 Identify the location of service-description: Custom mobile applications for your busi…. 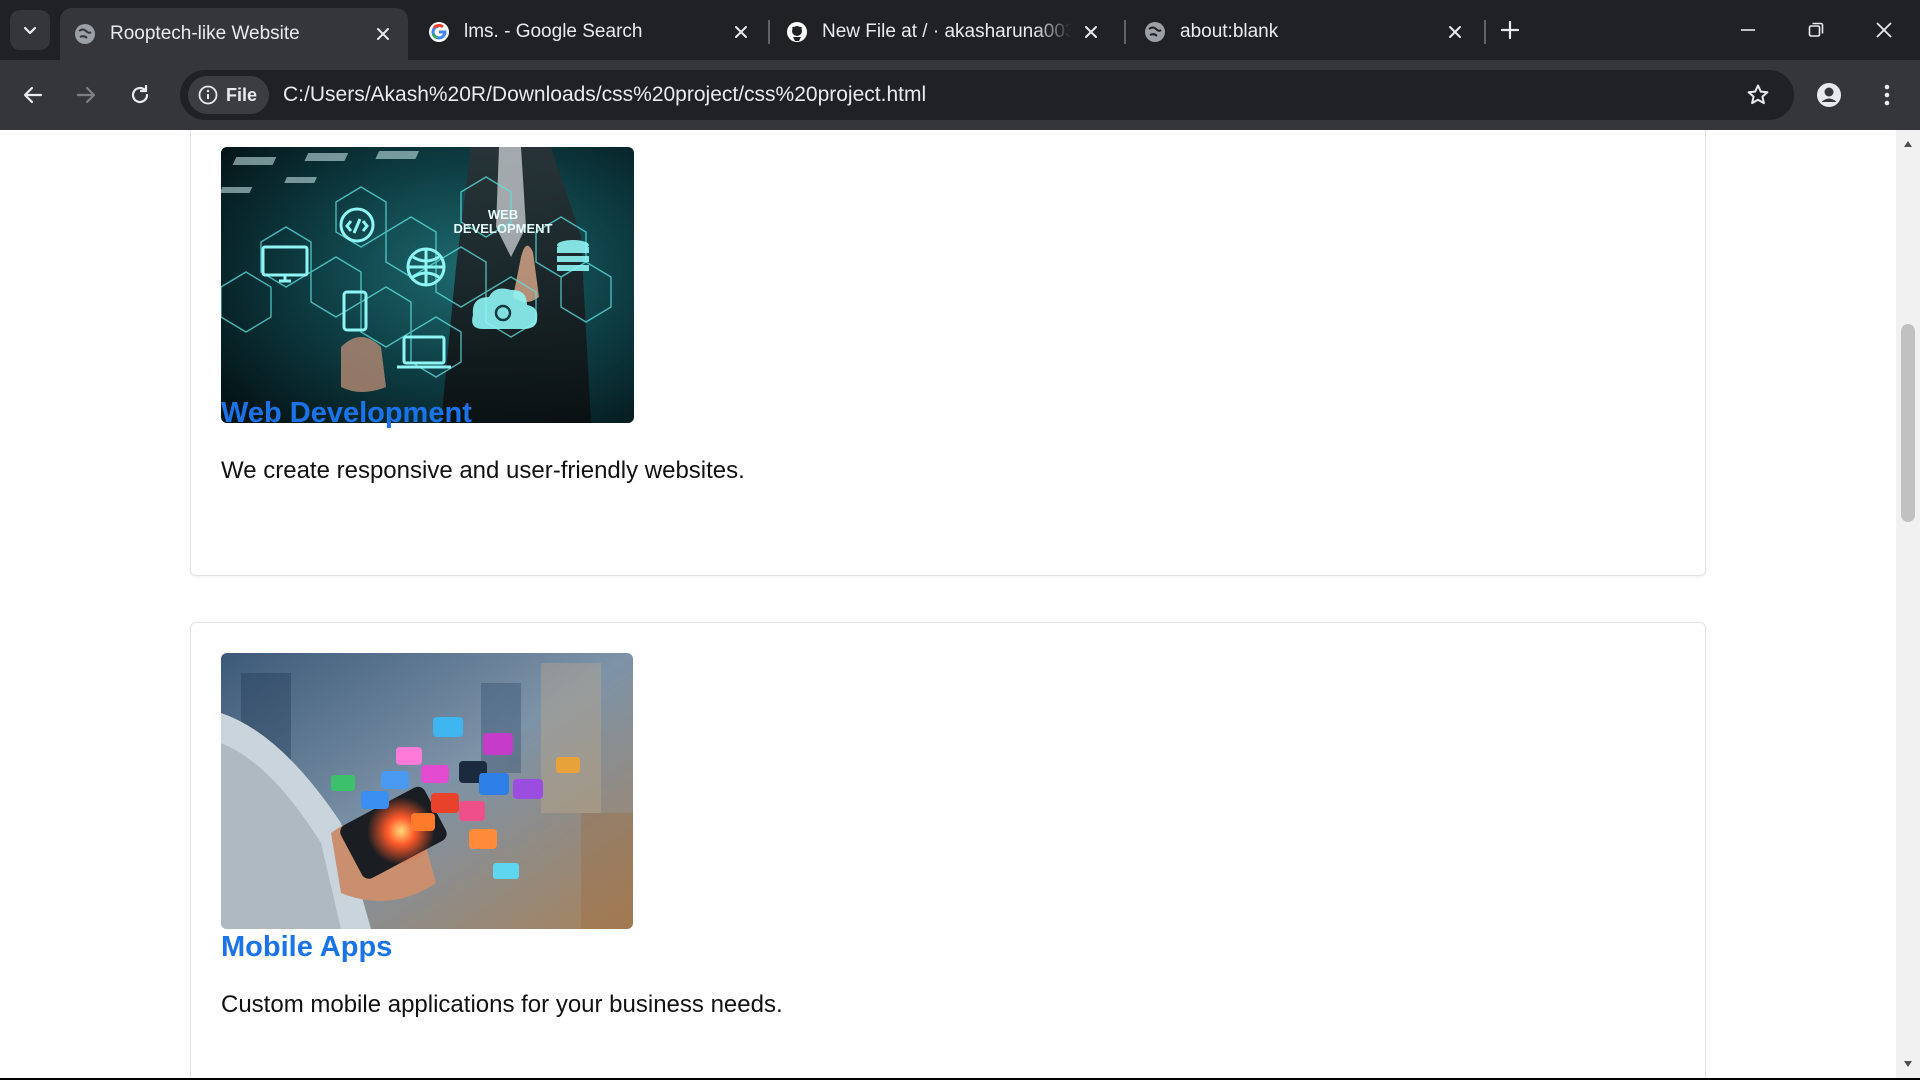
(502, 1004).